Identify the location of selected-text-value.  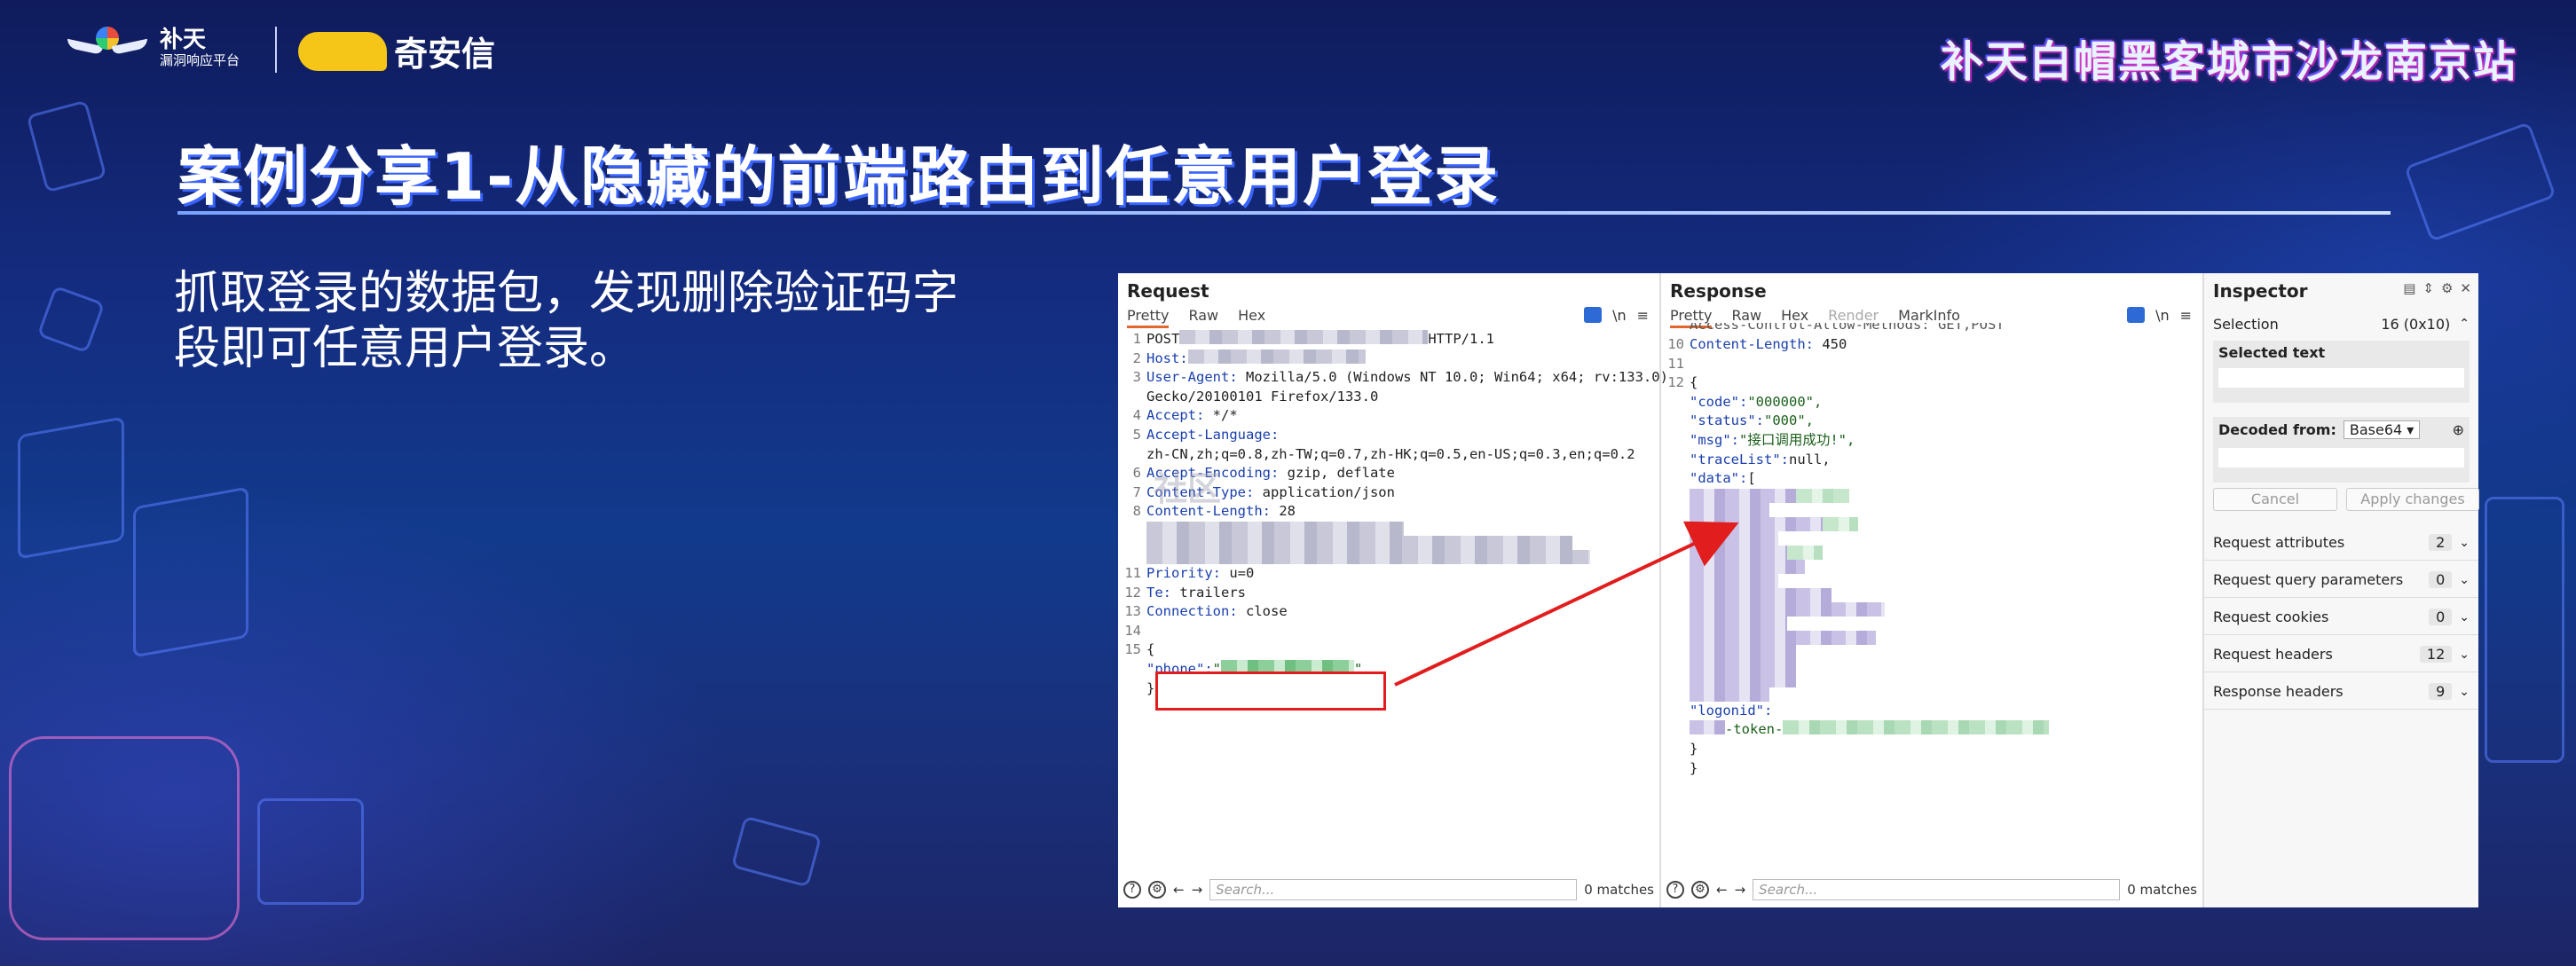
(2341, 378).